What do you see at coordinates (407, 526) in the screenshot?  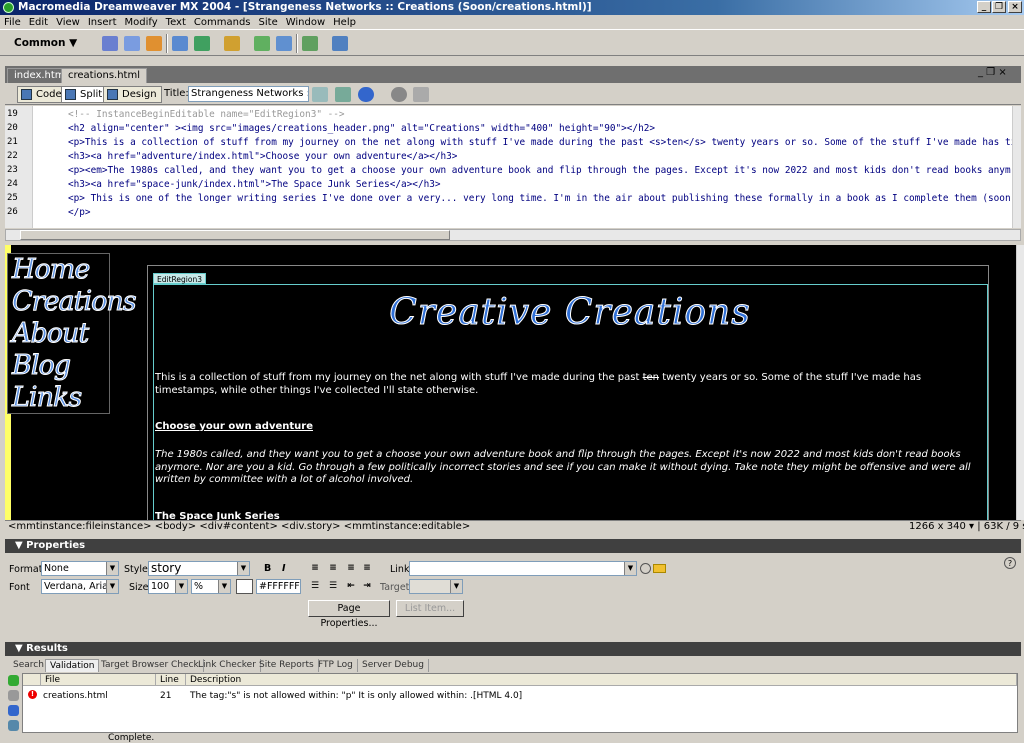 I see `tag-editable: <mmtinstance:editable>` at bounding box center [407, 526].